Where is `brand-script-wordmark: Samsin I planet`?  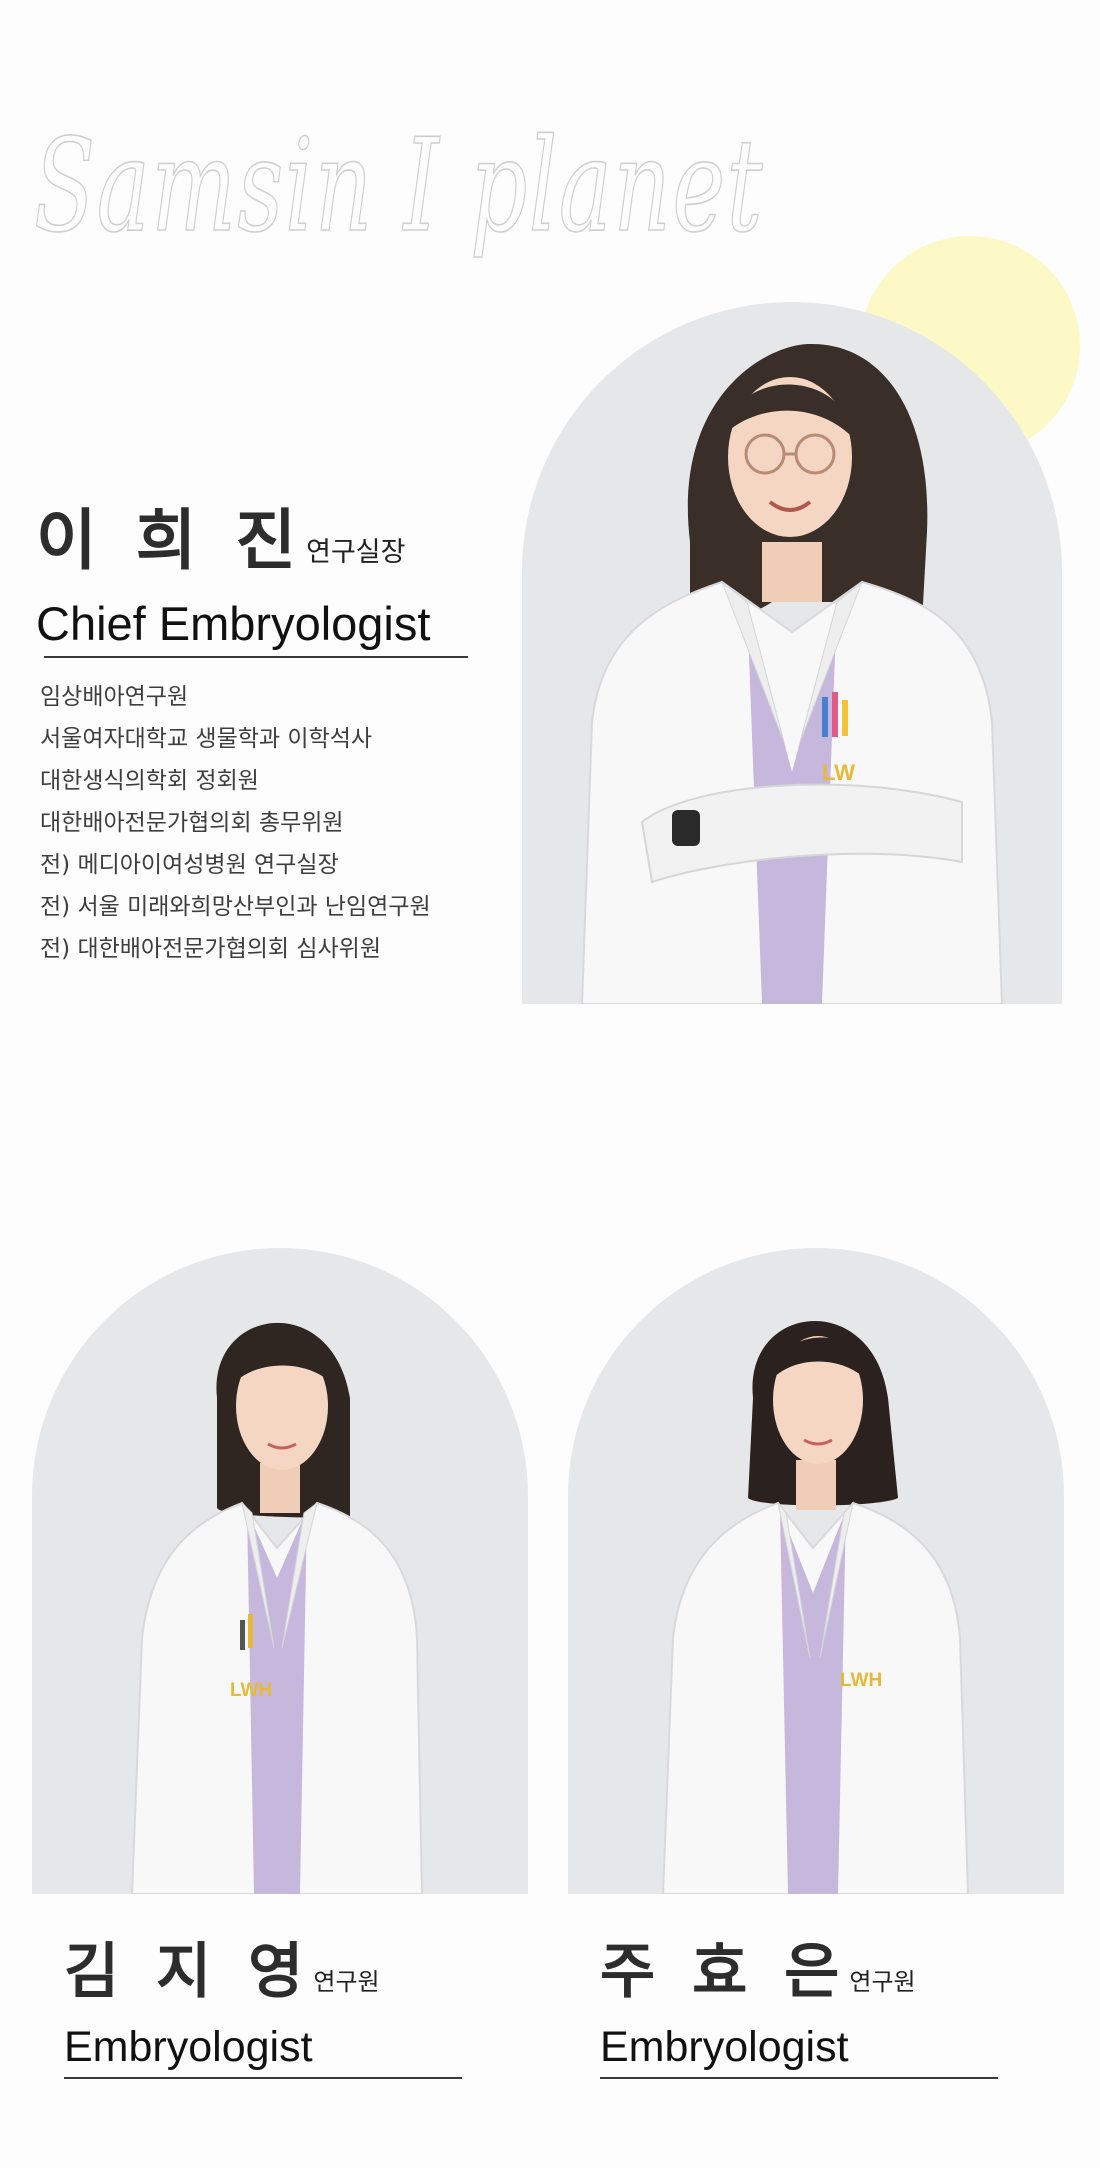 brand-script-wordmark: Samsin I planet is located at coordinates (399, 186).